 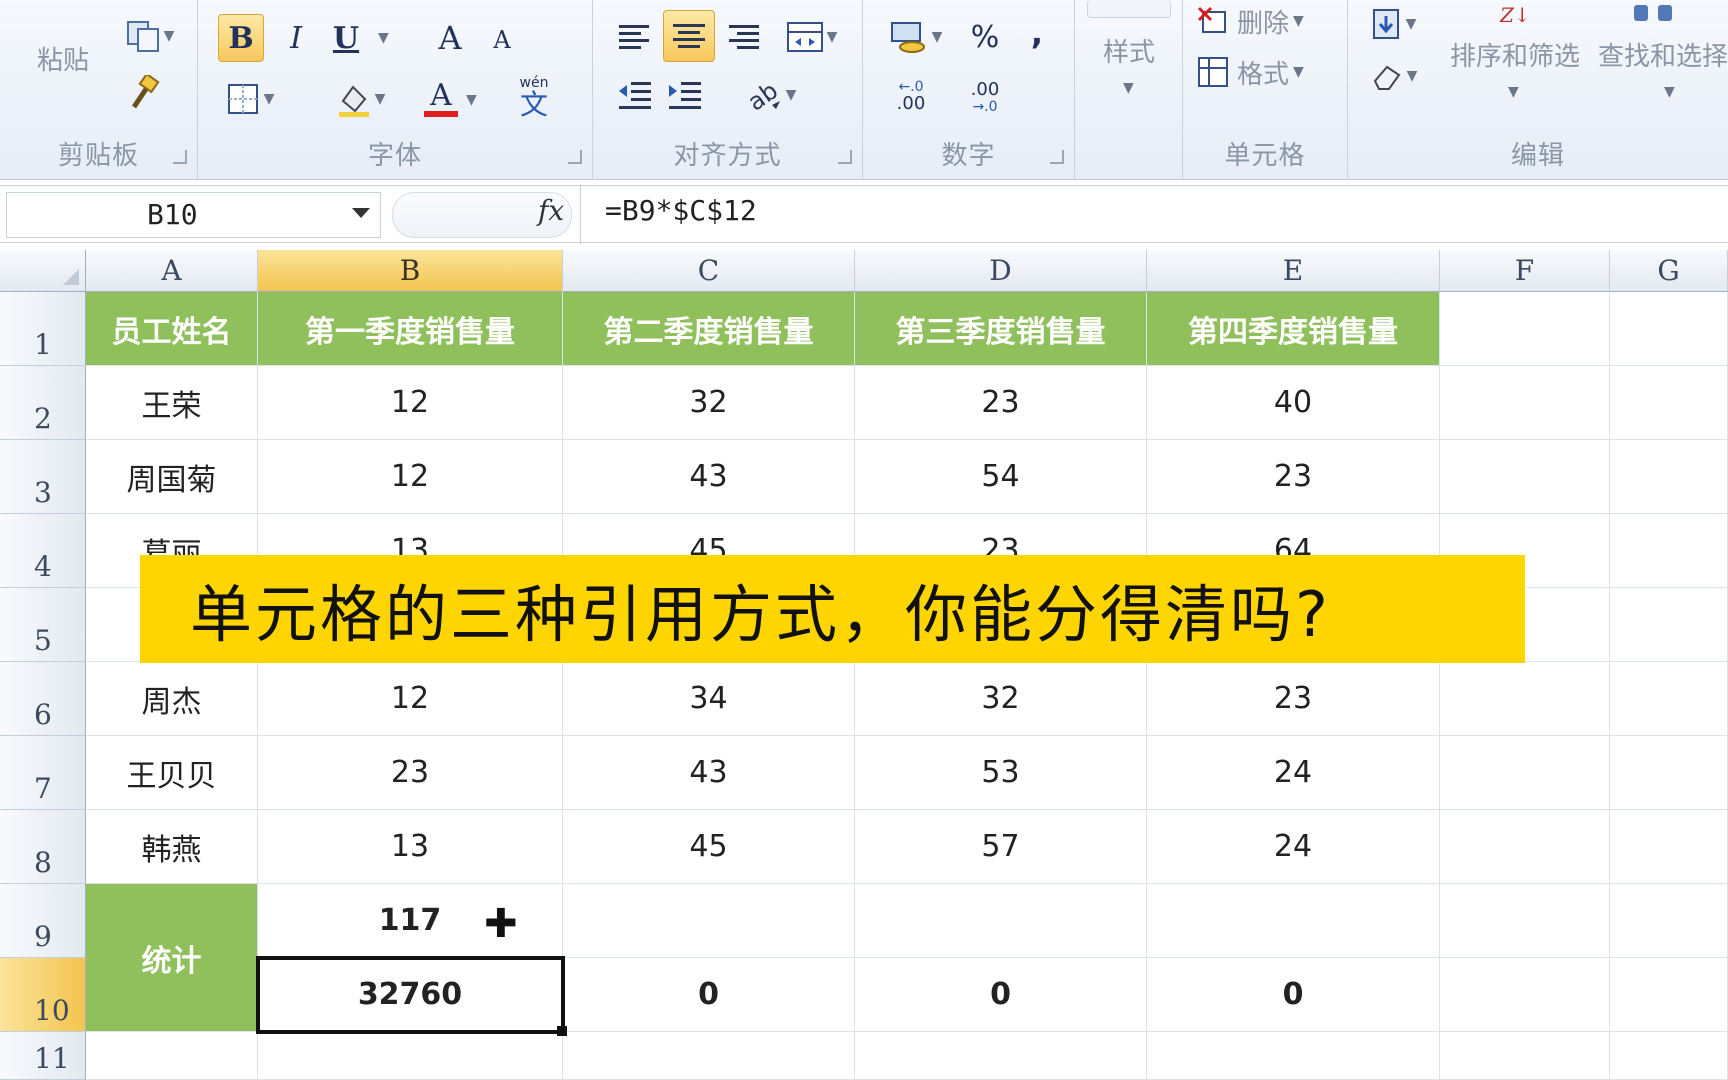 What do you see at coordinates (1653, 13) in the screenshot?
I see `find-select-icon-wrap` at bounding box center [1653, 13].